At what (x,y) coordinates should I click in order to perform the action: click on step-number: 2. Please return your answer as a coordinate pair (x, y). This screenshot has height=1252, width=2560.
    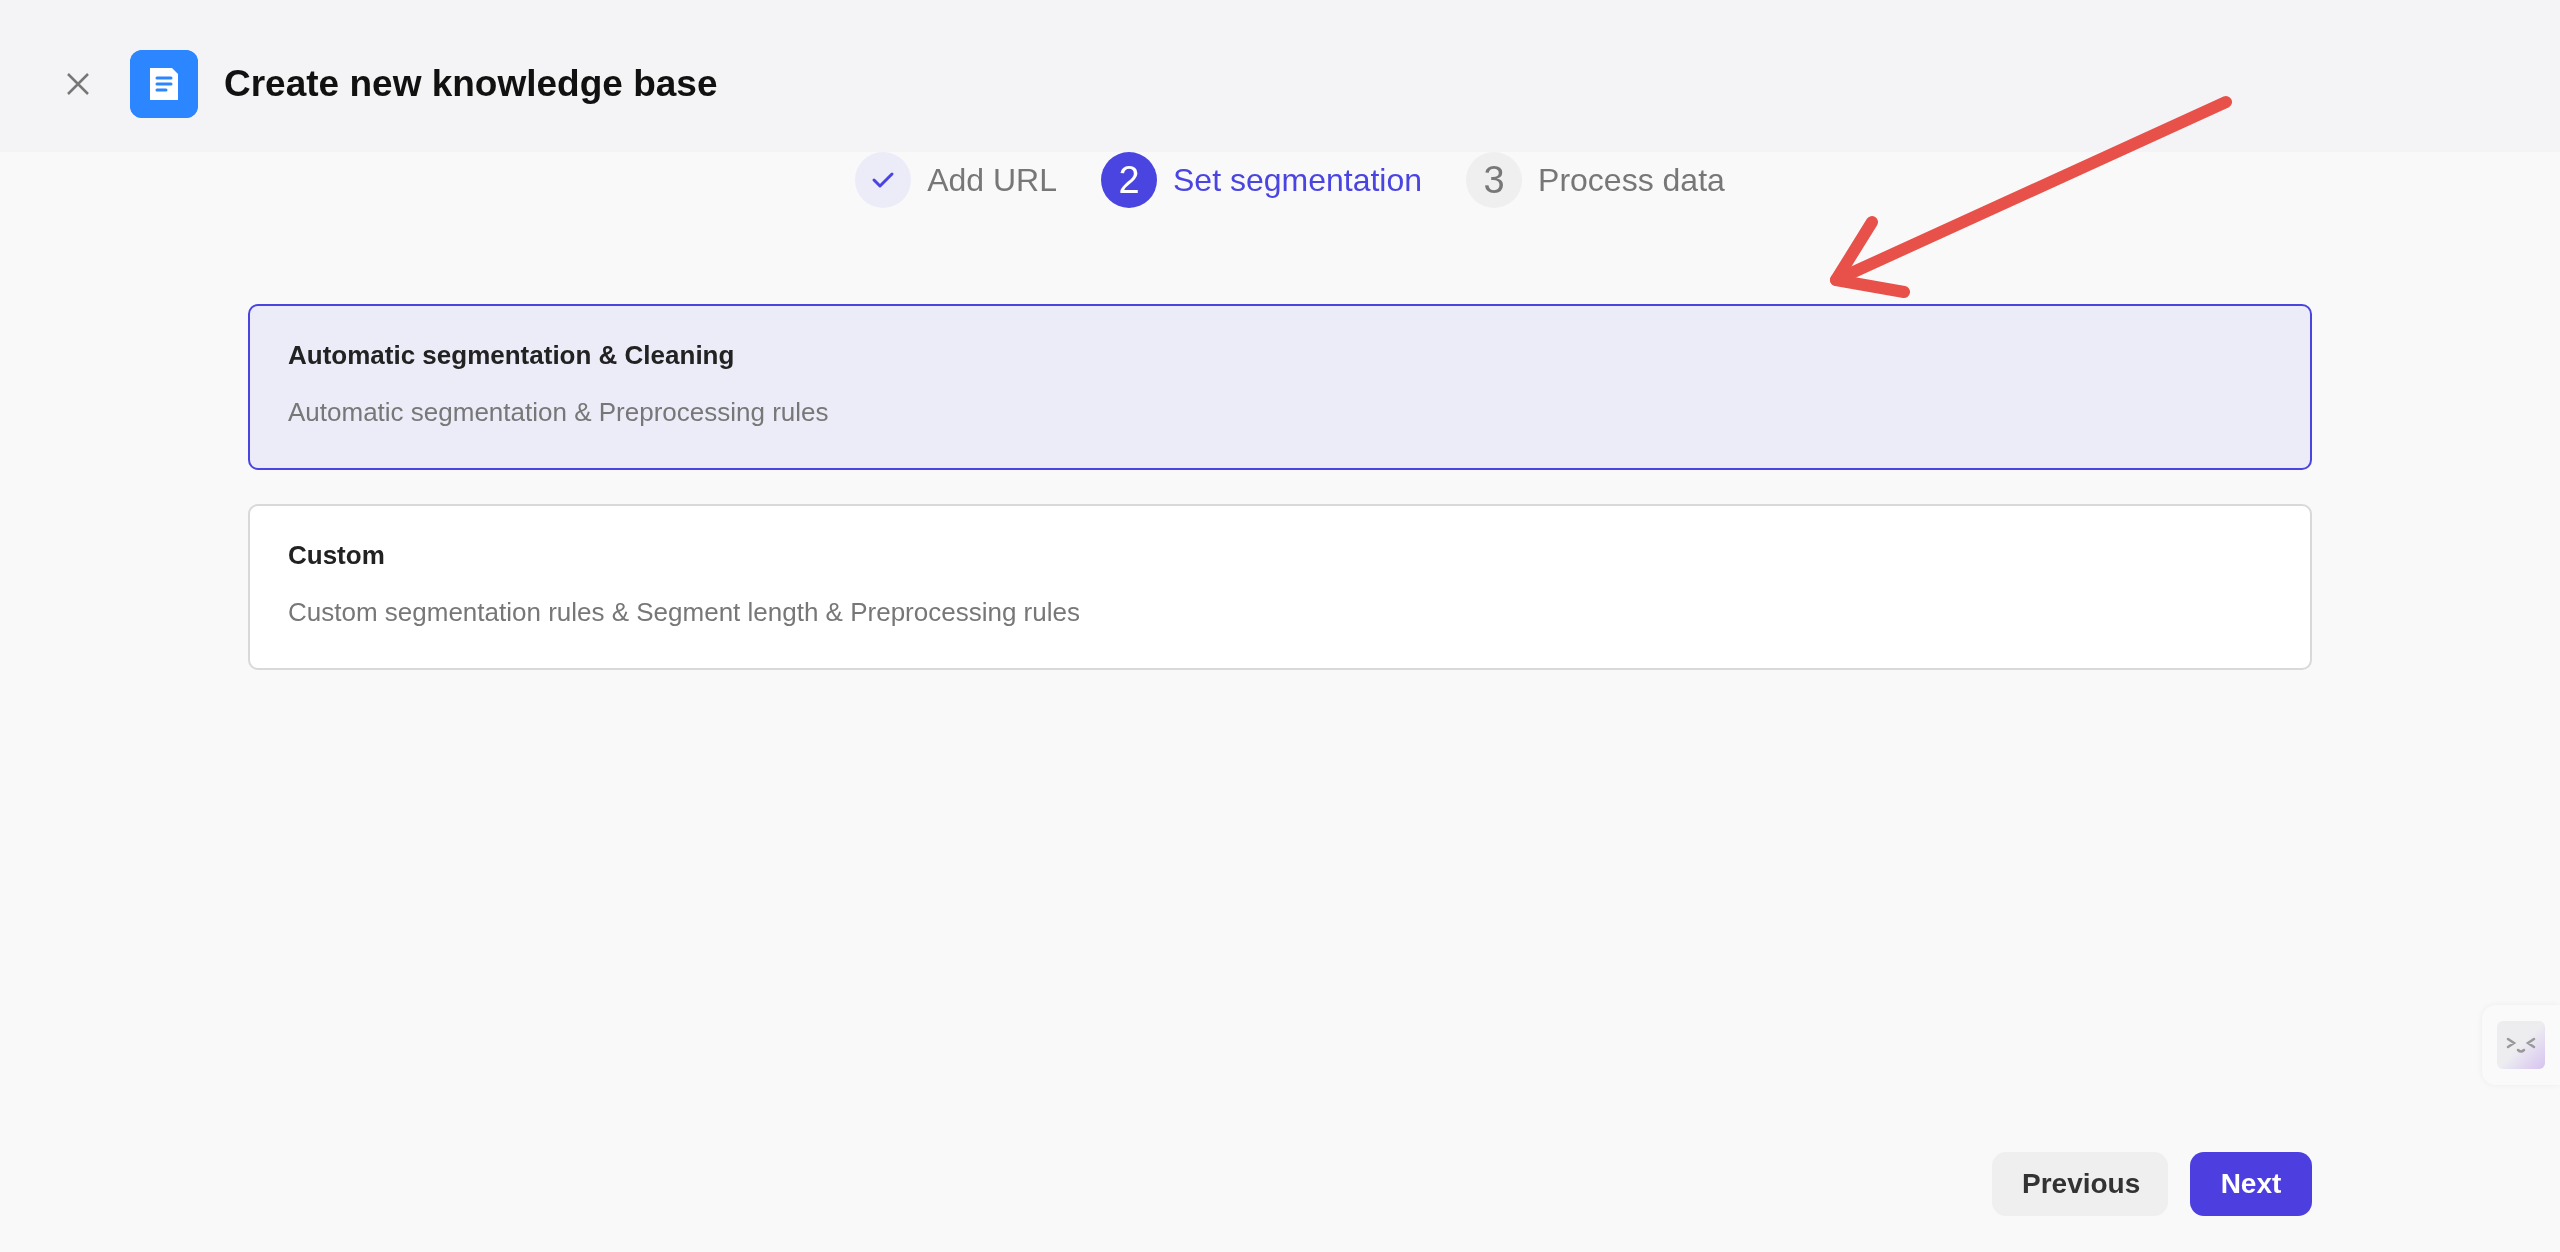
    Looking at the image, I should click on (1129, 180).